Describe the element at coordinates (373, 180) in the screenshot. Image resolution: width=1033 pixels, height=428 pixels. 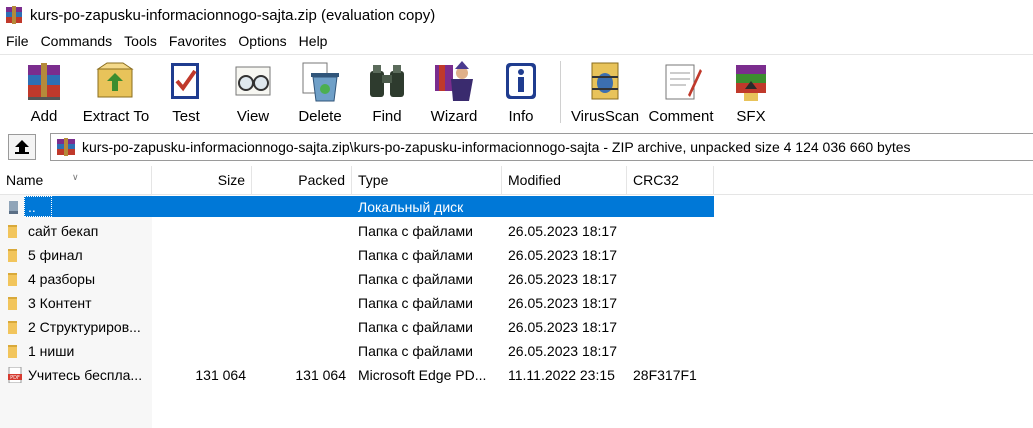
I see `column-type-label: Type` at that location.